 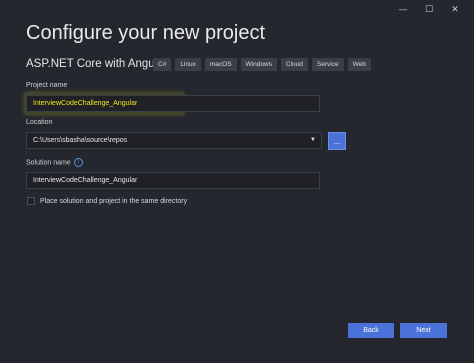 What do you see at coordinates (80, 140) in the screenshot?
I see `location-value: C:\Users\sbasha\source\repos` at bounding box center [80, 140].